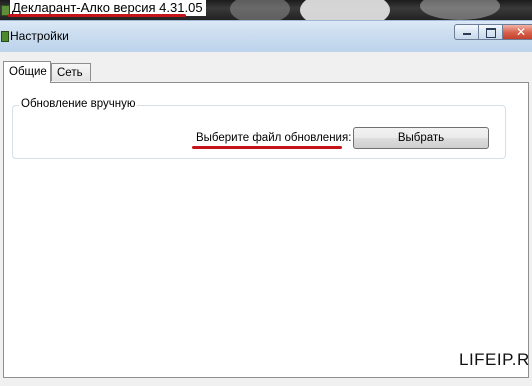 The width and height of the screenshot is (532, 386). I want to click on maximize-icon, so click(491, 33).